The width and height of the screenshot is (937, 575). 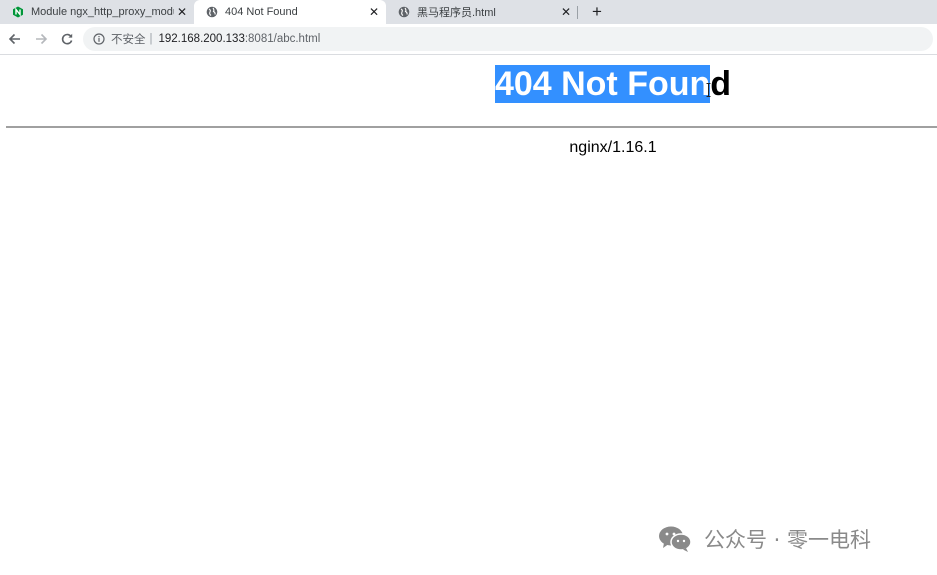 What do you see at coordinates (675, 539) in the screenshot?
I see `wechat-icon` at bounding box center [675, 539].